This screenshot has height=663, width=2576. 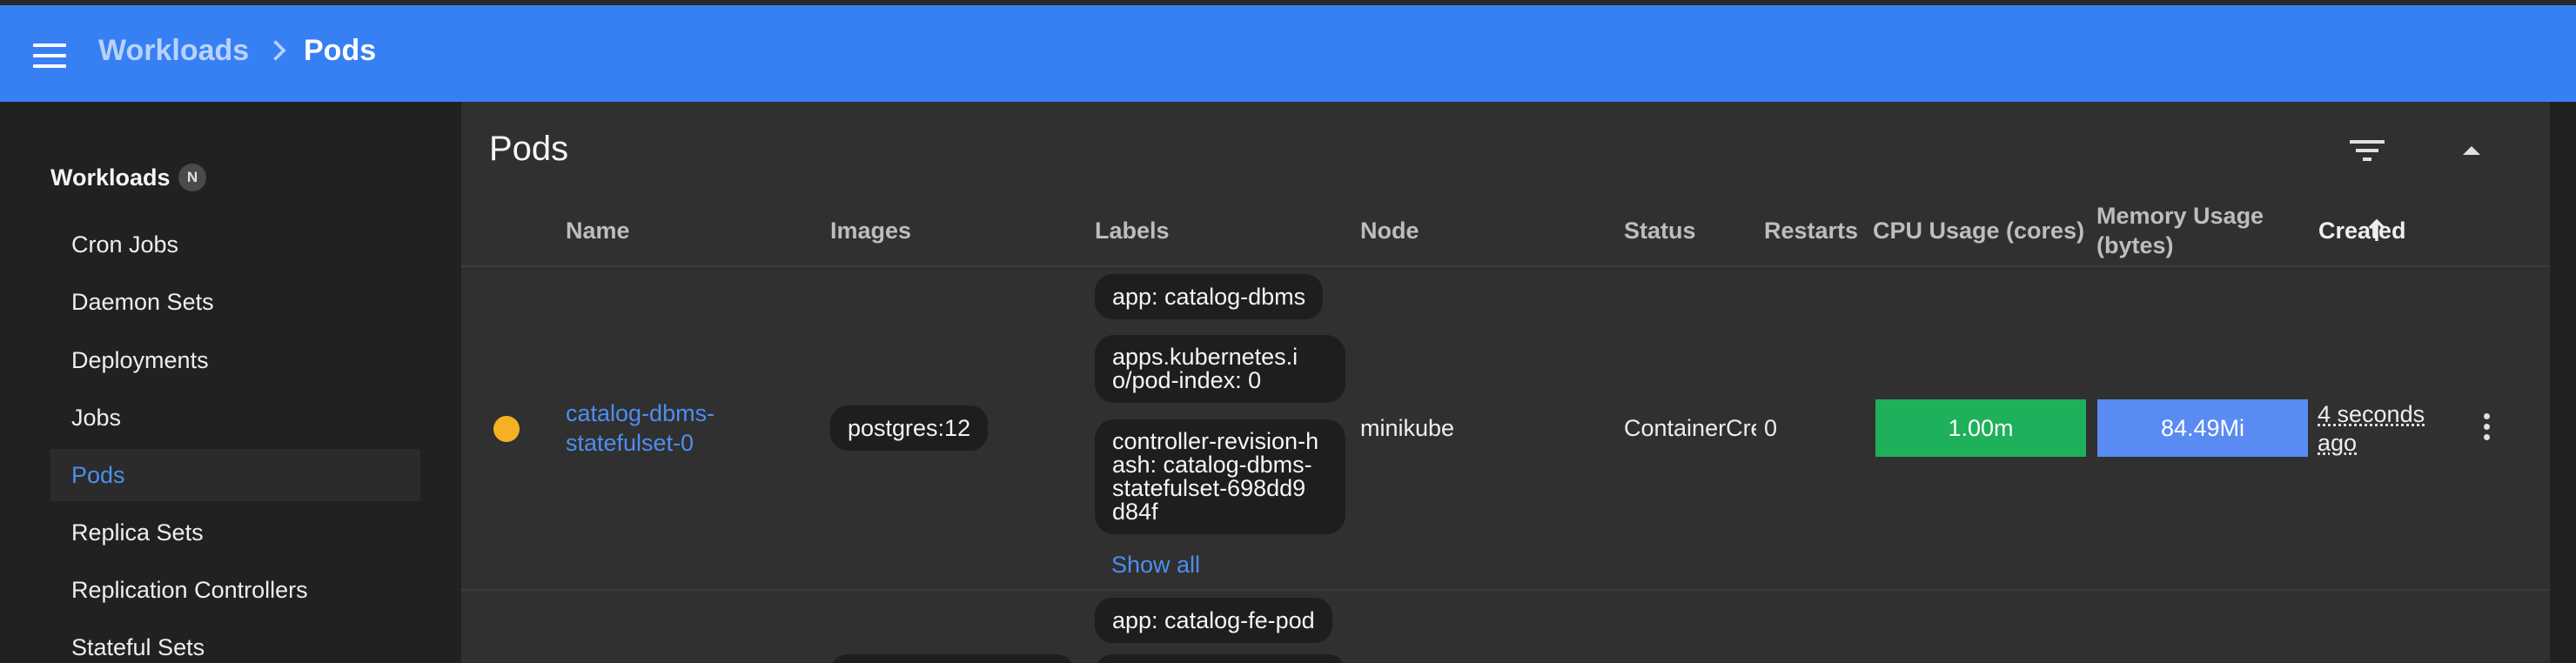 I want to click on column-header-name: Name, so click(x=598, y=231).